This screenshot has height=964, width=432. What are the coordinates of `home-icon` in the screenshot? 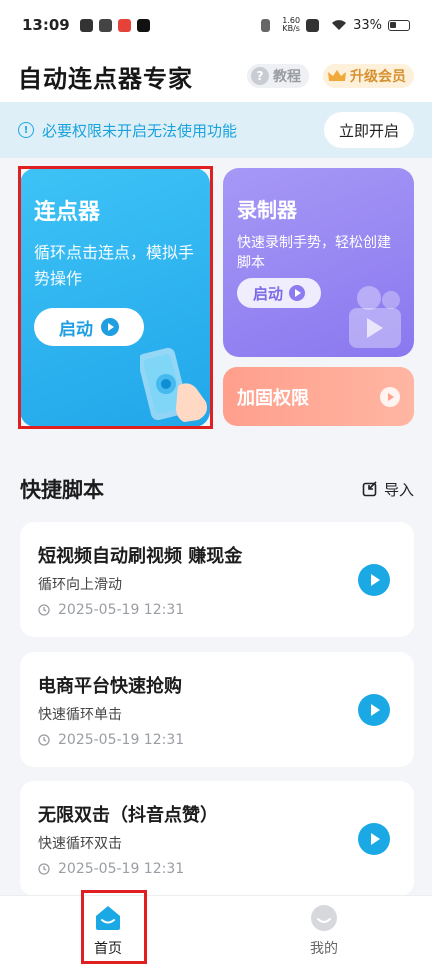 It's located at (108, 918).